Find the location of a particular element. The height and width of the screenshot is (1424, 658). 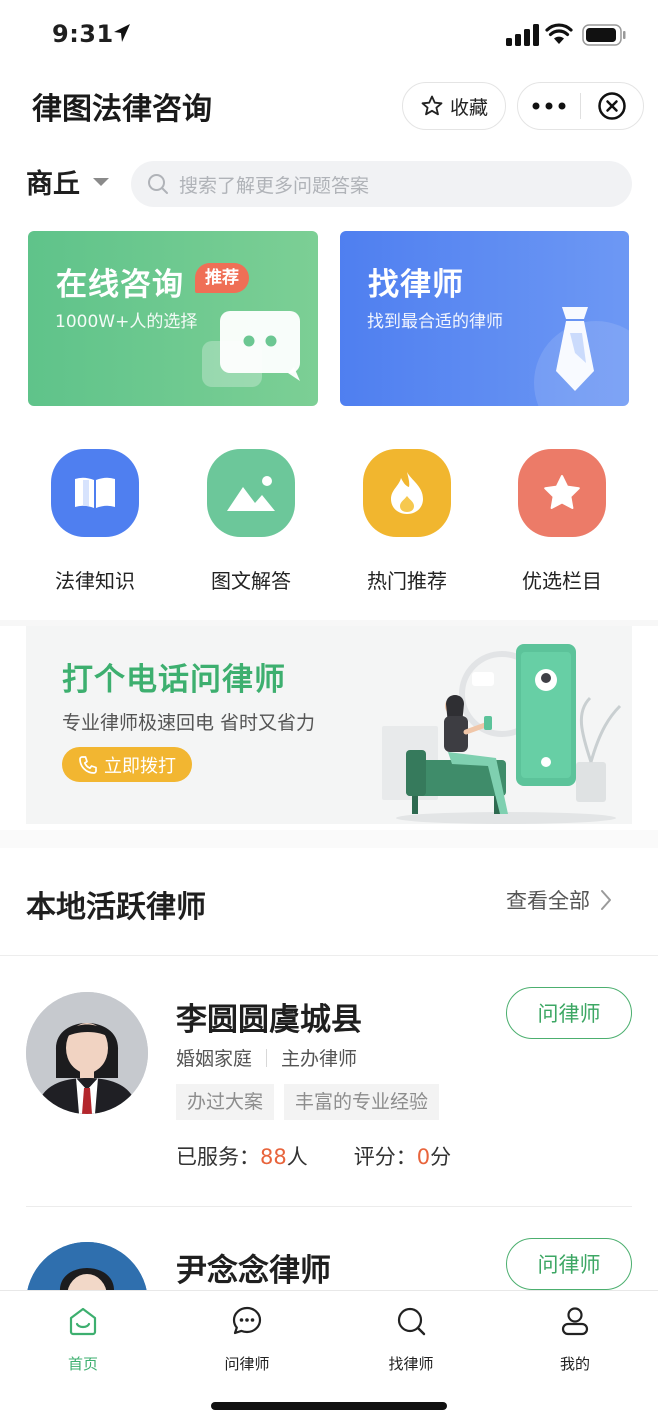

lawyer-tags: 办过大案 丰富的专业经验 is located at coordinates (308, 1102).